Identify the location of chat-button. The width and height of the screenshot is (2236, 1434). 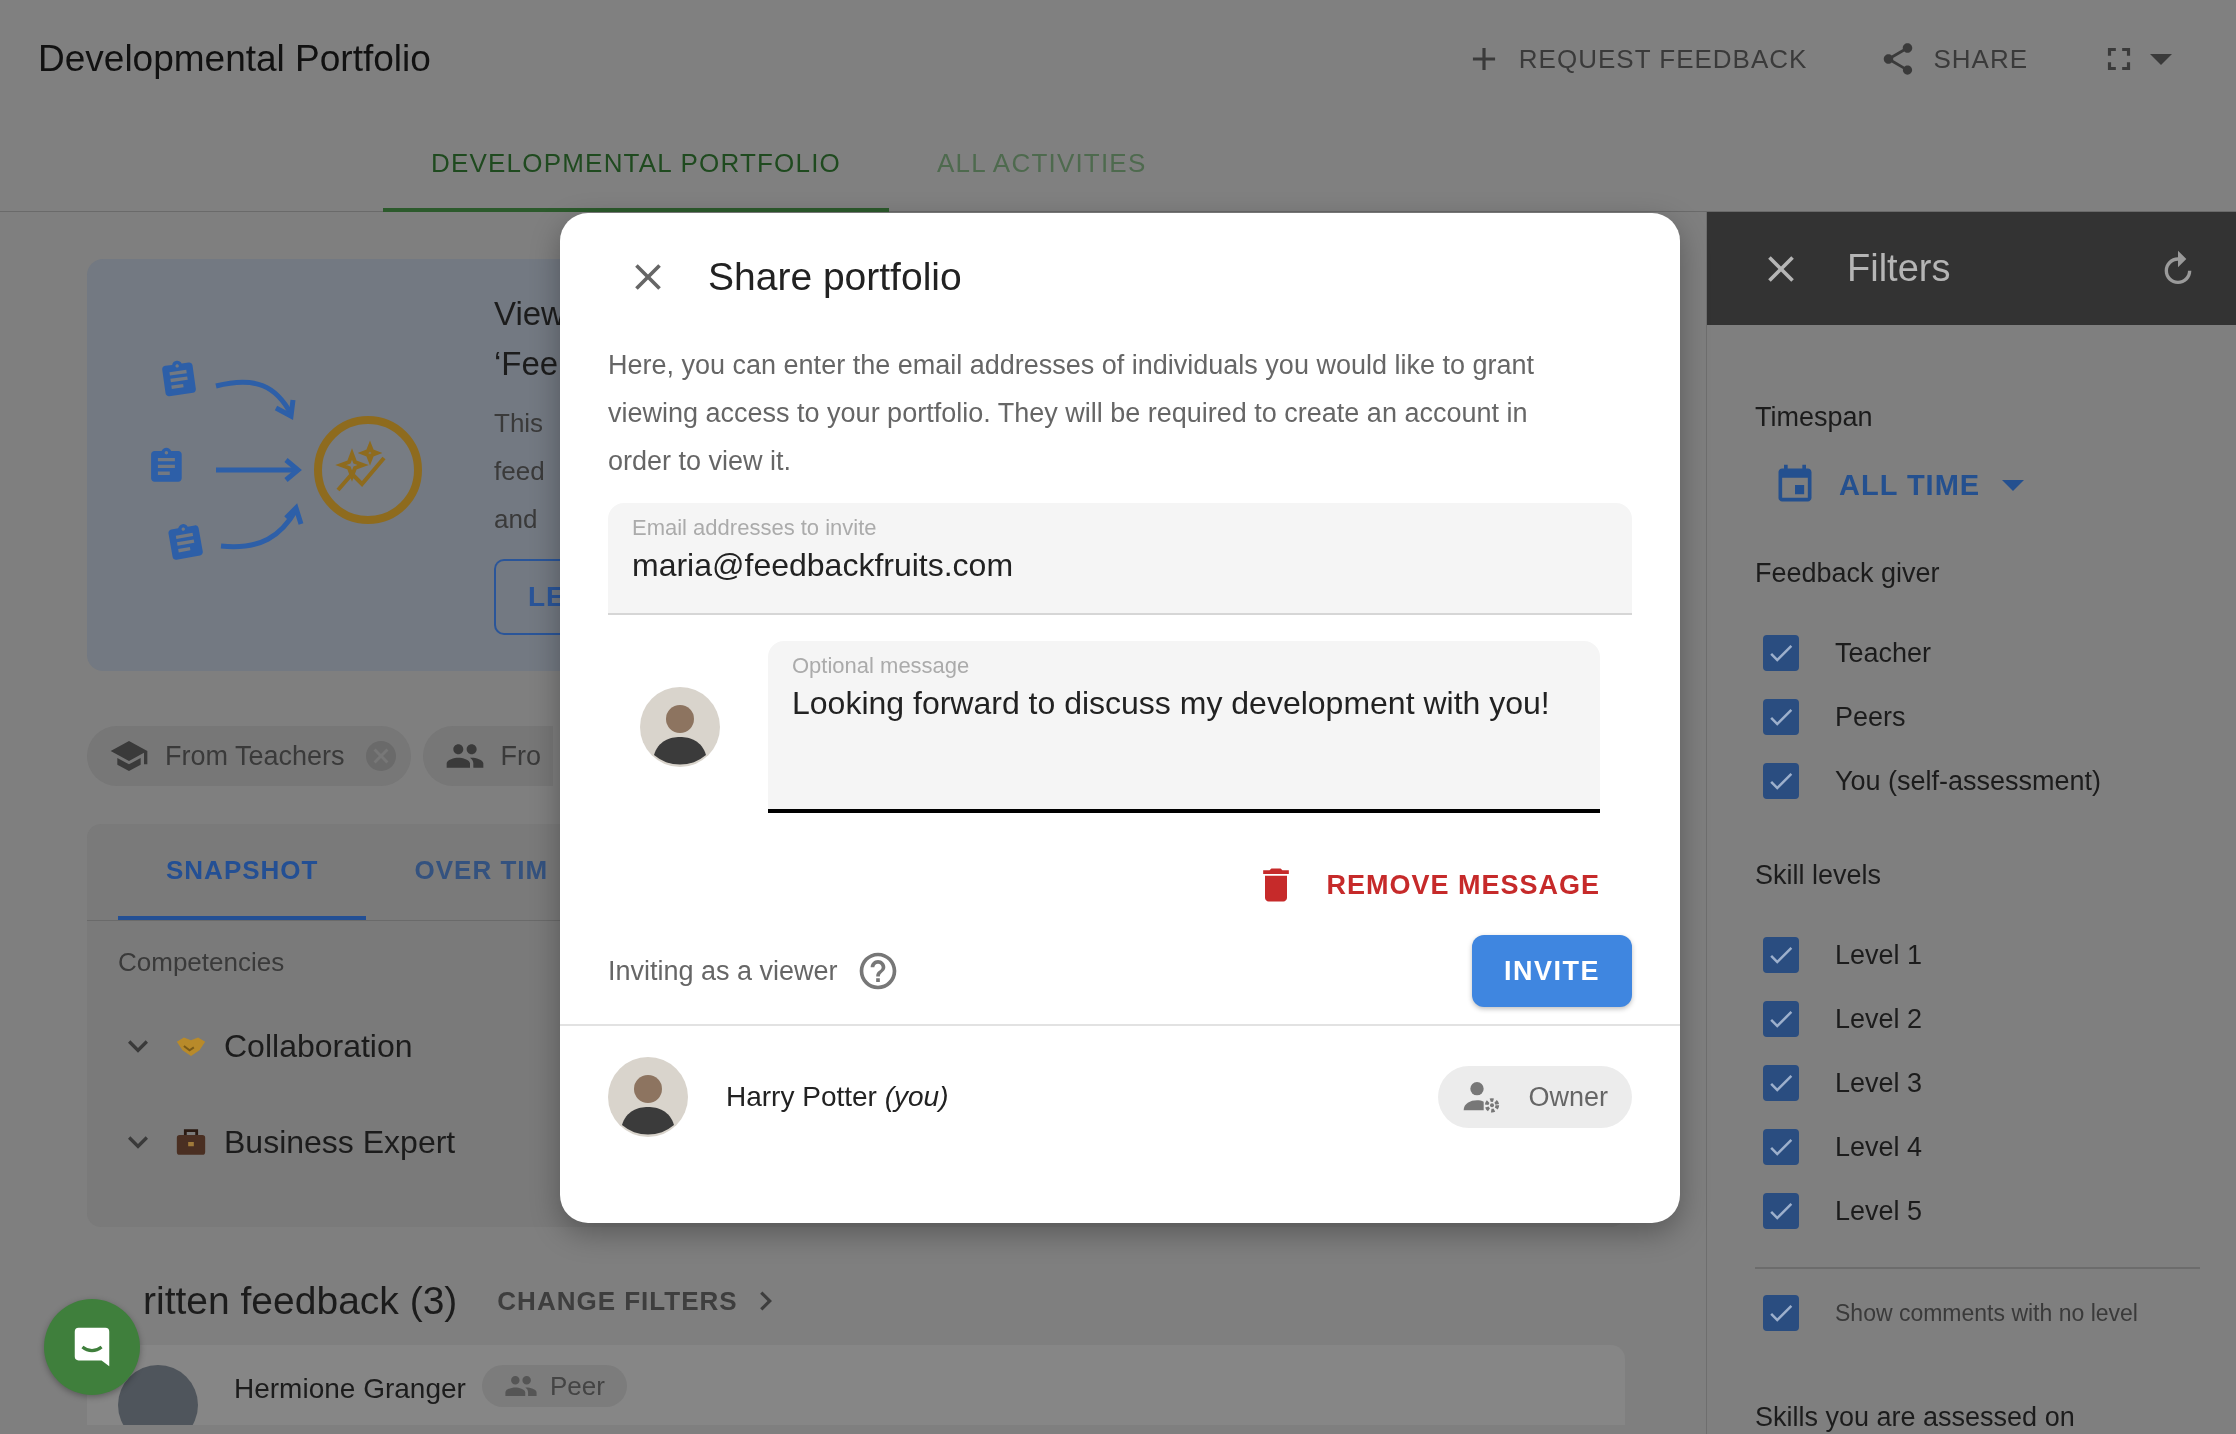
(92, 1347).